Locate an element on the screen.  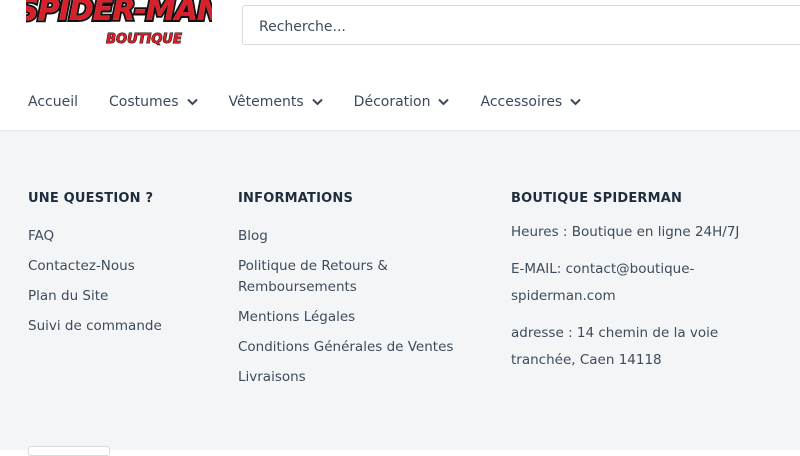
footer-link-shipping: Livraisons is located at coordinates (345, 377).